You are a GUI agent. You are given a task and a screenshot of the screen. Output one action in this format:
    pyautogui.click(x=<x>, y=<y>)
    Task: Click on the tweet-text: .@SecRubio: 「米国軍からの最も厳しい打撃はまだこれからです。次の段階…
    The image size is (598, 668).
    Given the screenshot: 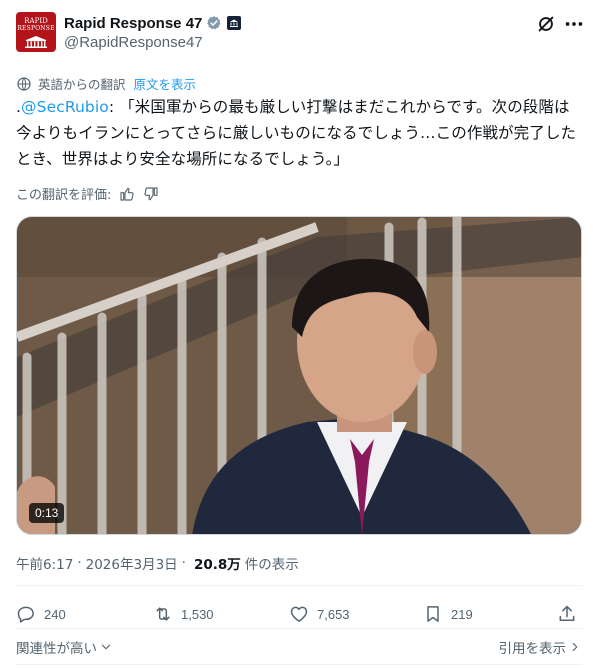 What is the action you would take?
    pyautogui.click(x=299, y=133)
    